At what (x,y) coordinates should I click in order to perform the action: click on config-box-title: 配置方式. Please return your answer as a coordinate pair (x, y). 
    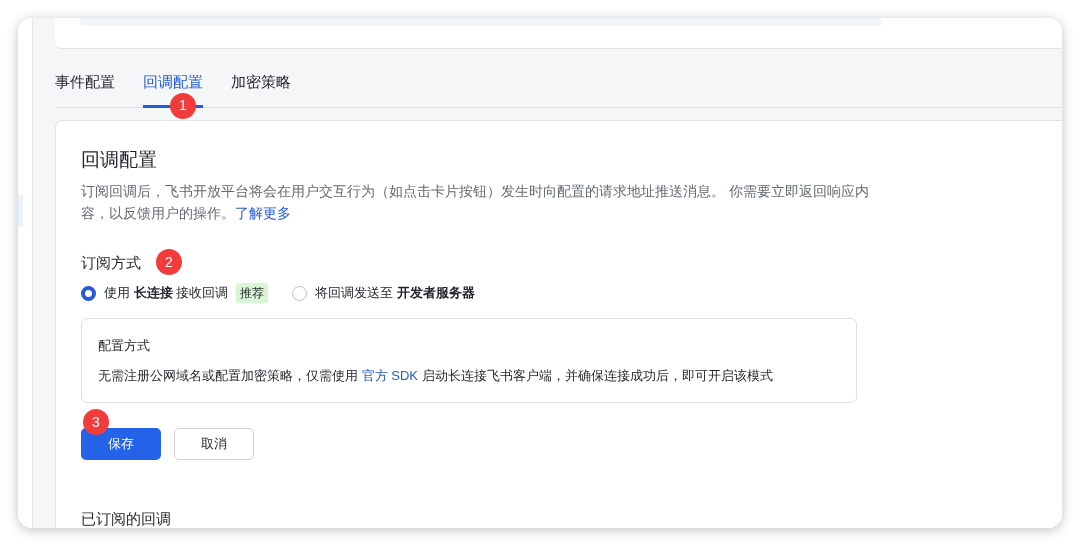
    Looking at the image, I should click on (124, 346).